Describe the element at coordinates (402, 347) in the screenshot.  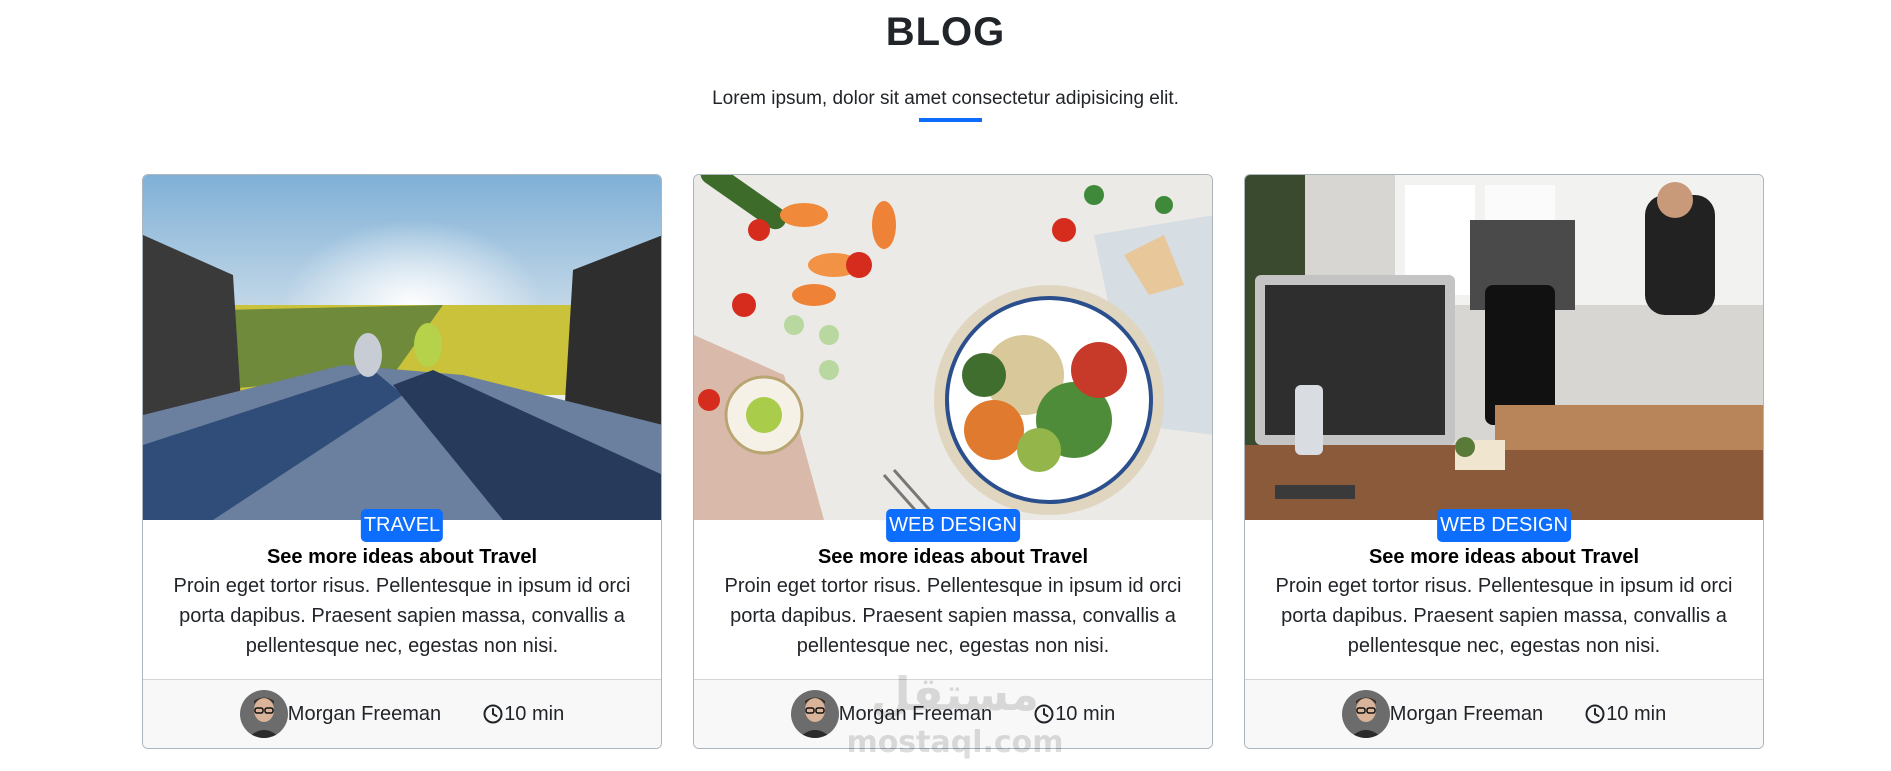
I see `card-image-travel` at that location.